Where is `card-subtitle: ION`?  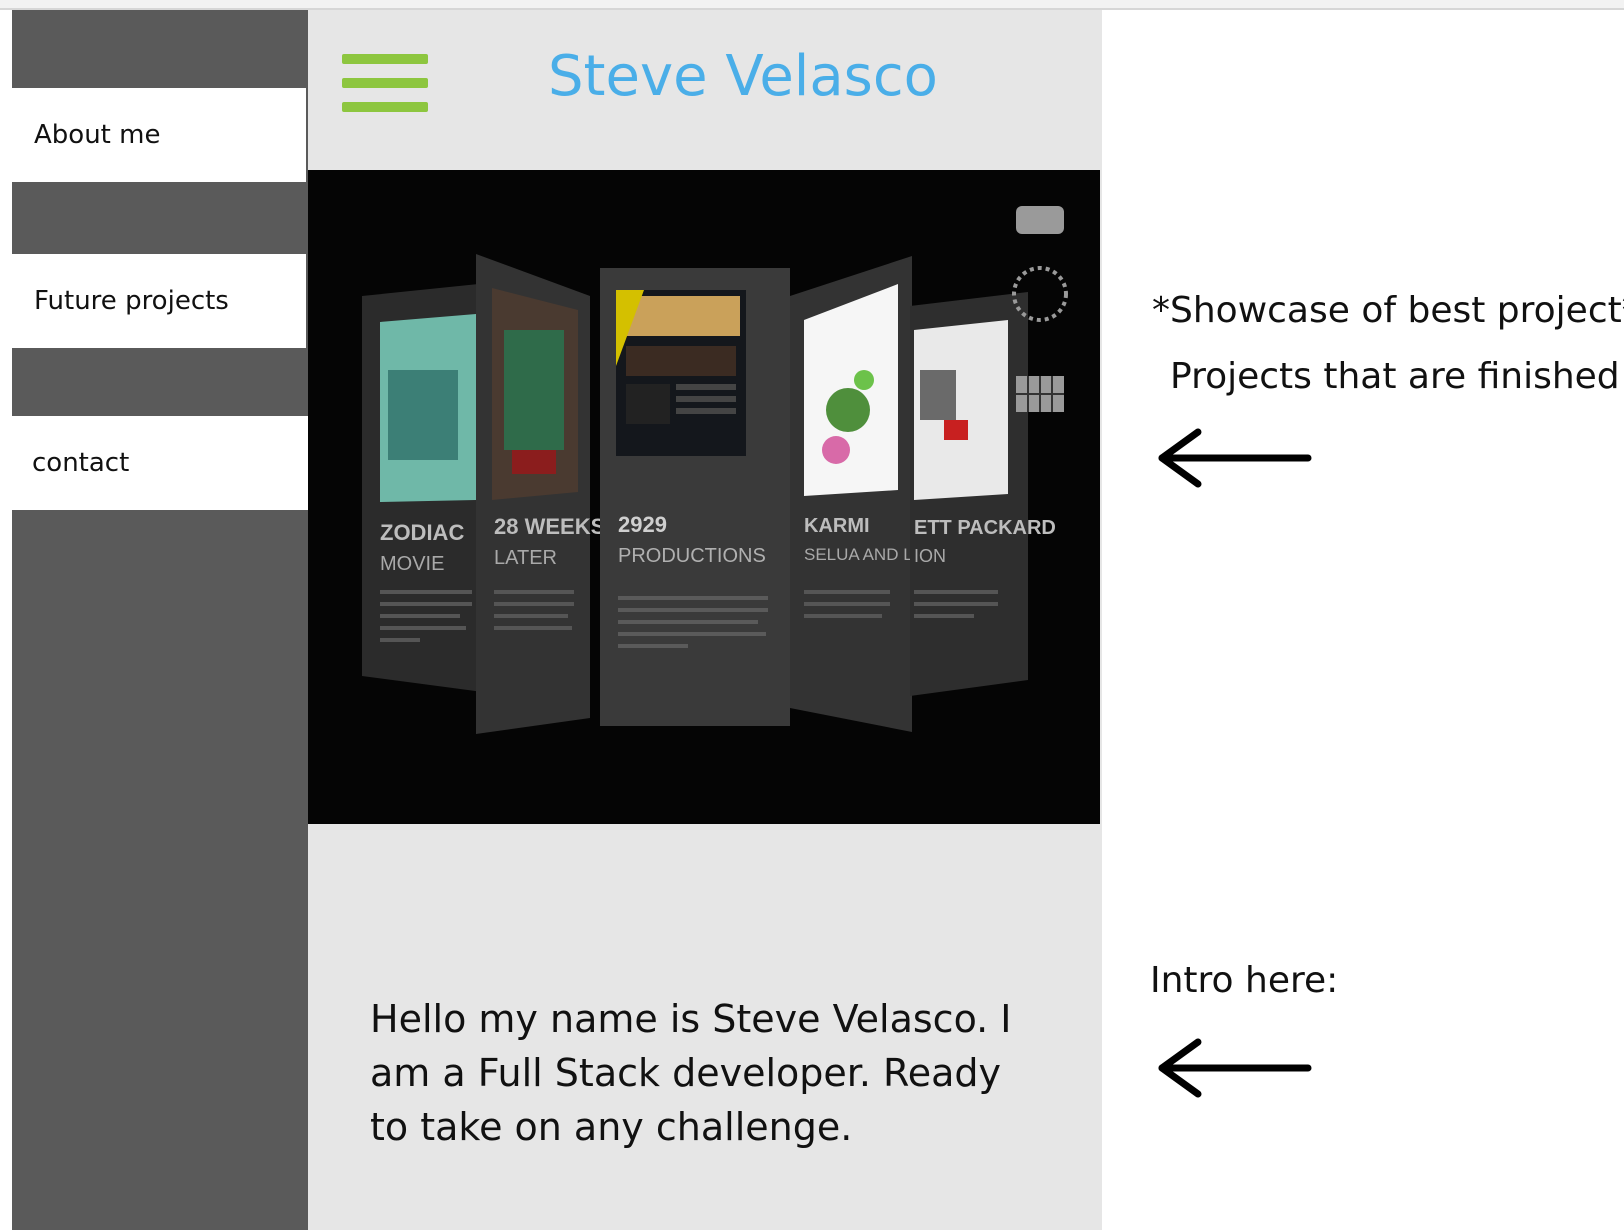
card-subtitle: ION is located at coordinates (930, 556).